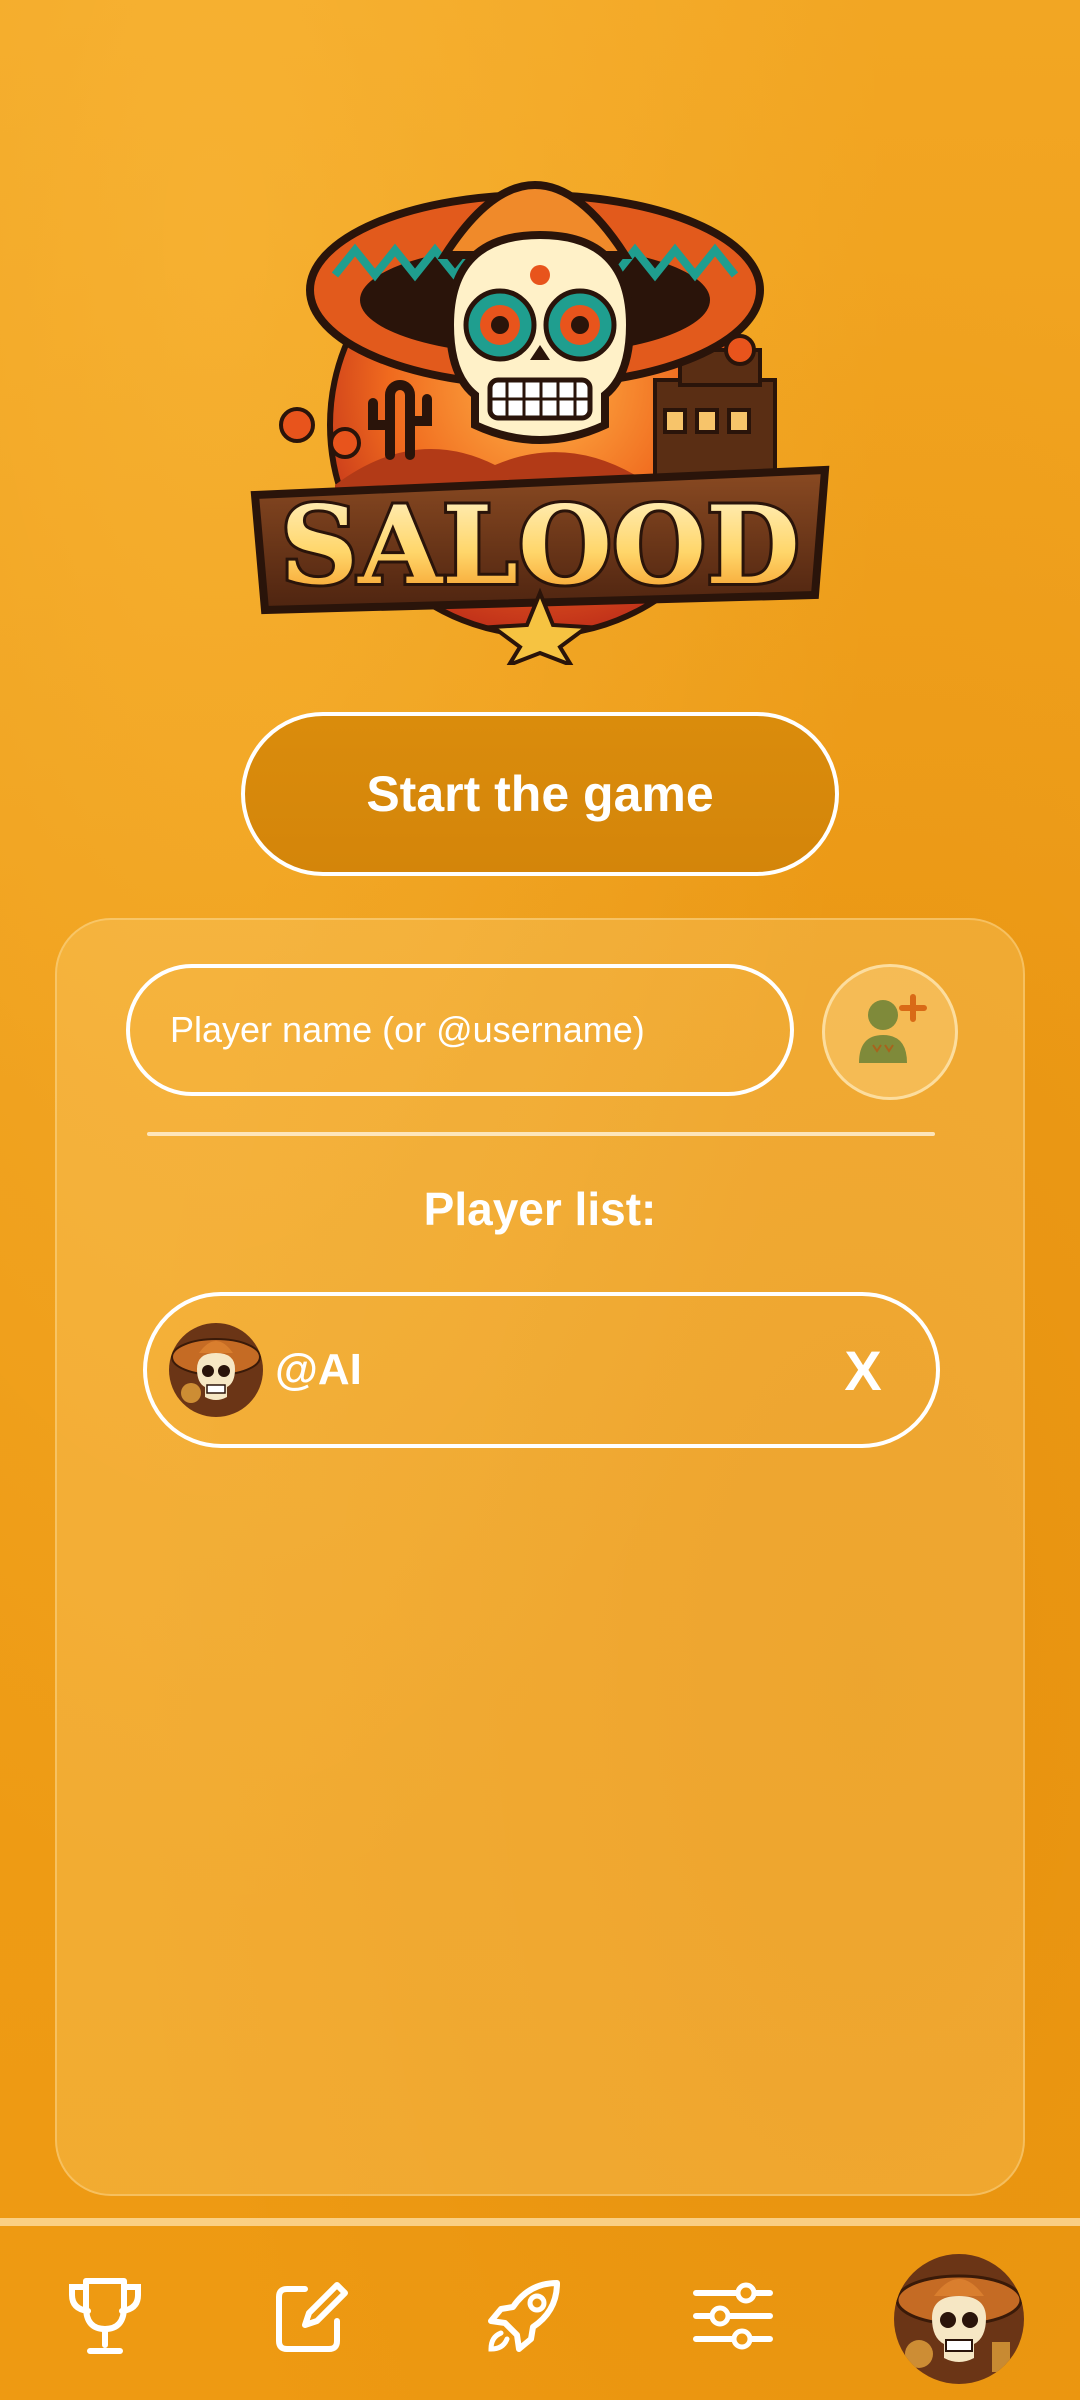  What do you see at coordinates (541, 1134) in the screenshot?
I see `divider` at bounding box center [541, 1134].